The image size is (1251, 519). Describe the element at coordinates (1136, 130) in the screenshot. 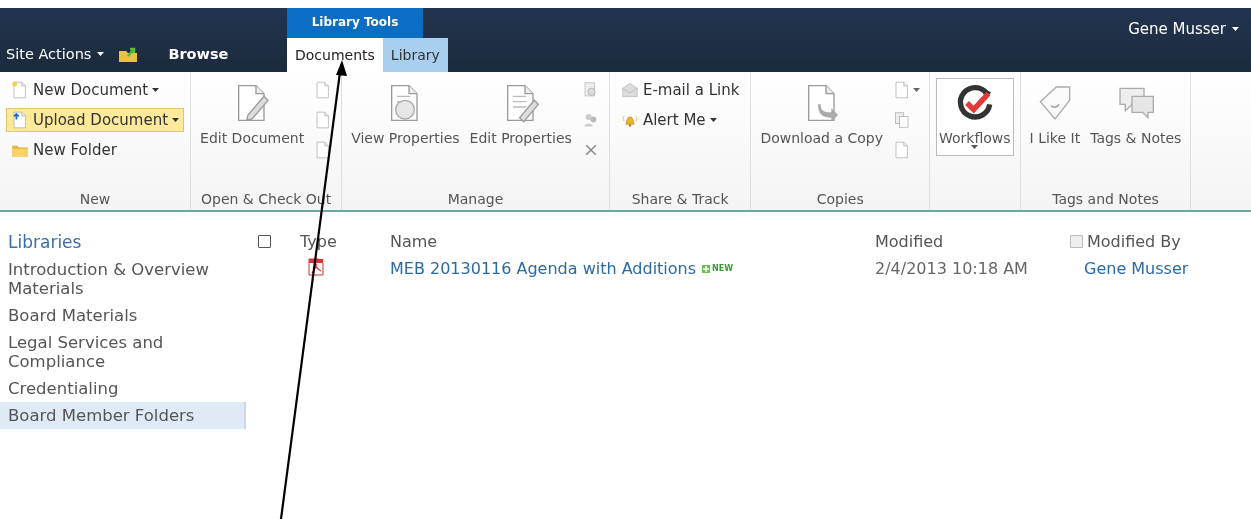

I see `ribbon-button: Tags & Notes` at that location.